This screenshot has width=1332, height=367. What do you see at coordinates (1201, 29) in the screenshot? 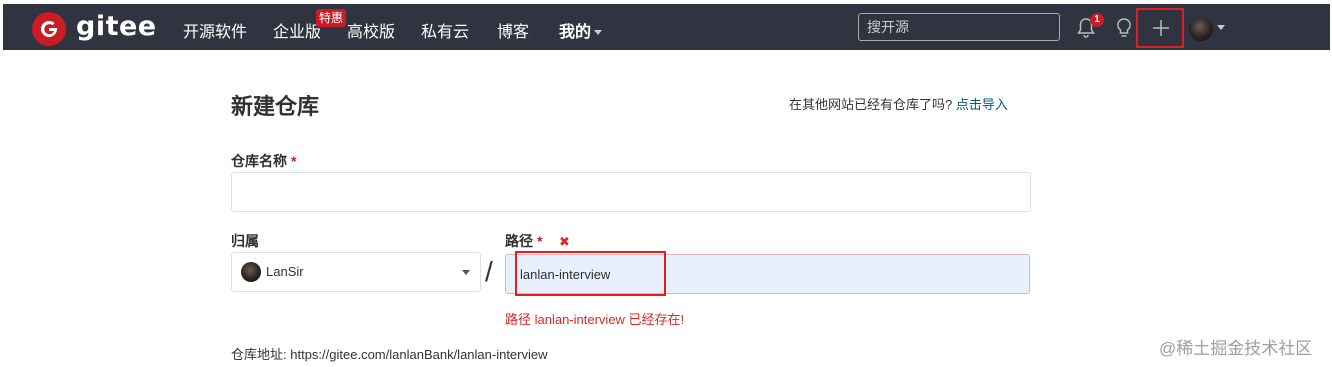
I see `user-avatar` at bounding box center [1201, 29].